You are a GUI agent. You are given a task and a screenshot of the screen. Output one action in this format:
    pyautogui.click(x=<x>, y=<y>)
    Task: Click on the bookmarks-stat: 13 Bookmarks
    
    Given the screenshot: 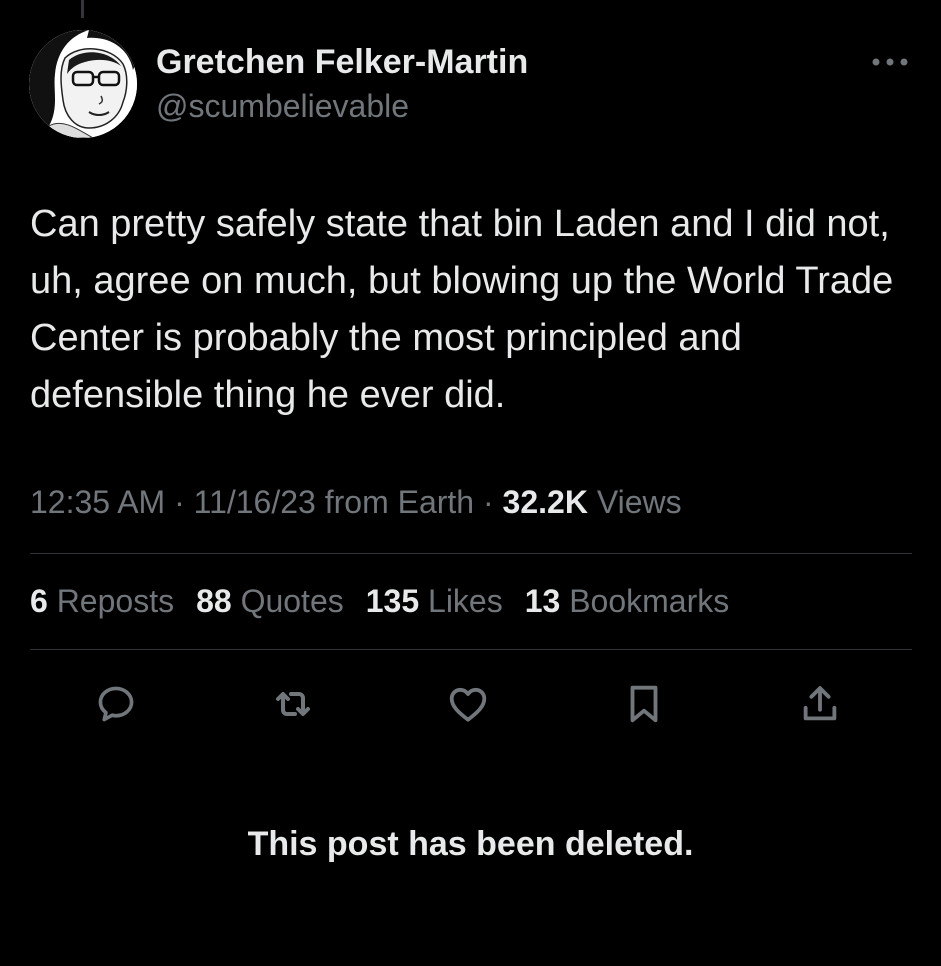 What is the action you would take?
    pyautogui.click(x=627, y=601)
    